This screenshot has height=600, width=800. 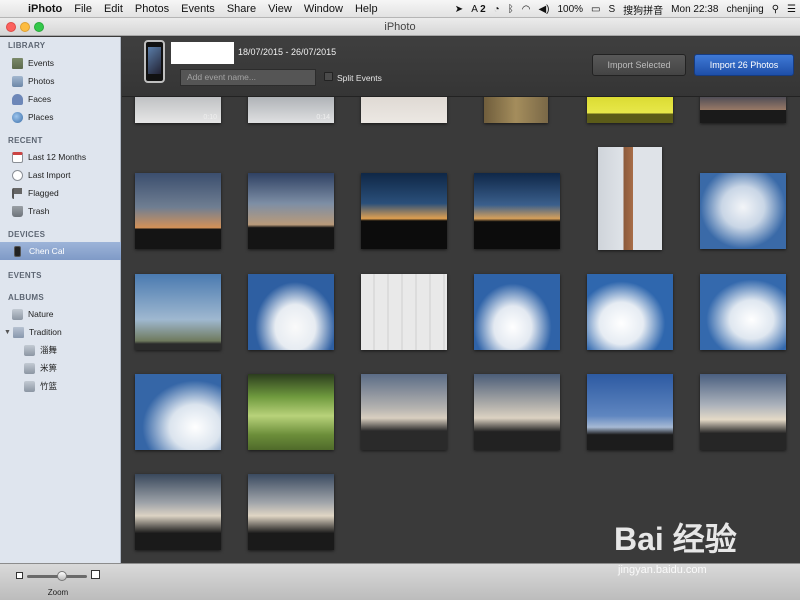 What do you see at coordinates (202, 53) in the screenshot?
I see `device-name-field` at bounding box center [202, 53].